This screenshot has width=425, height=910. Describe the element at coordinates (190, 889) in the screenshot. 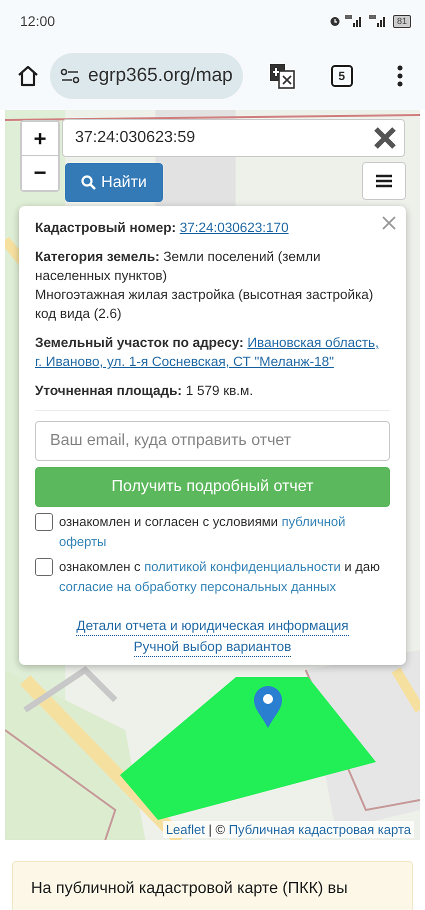

I see `notice-text: На публичной кадастровой карте (ПКК) вы` at that location.